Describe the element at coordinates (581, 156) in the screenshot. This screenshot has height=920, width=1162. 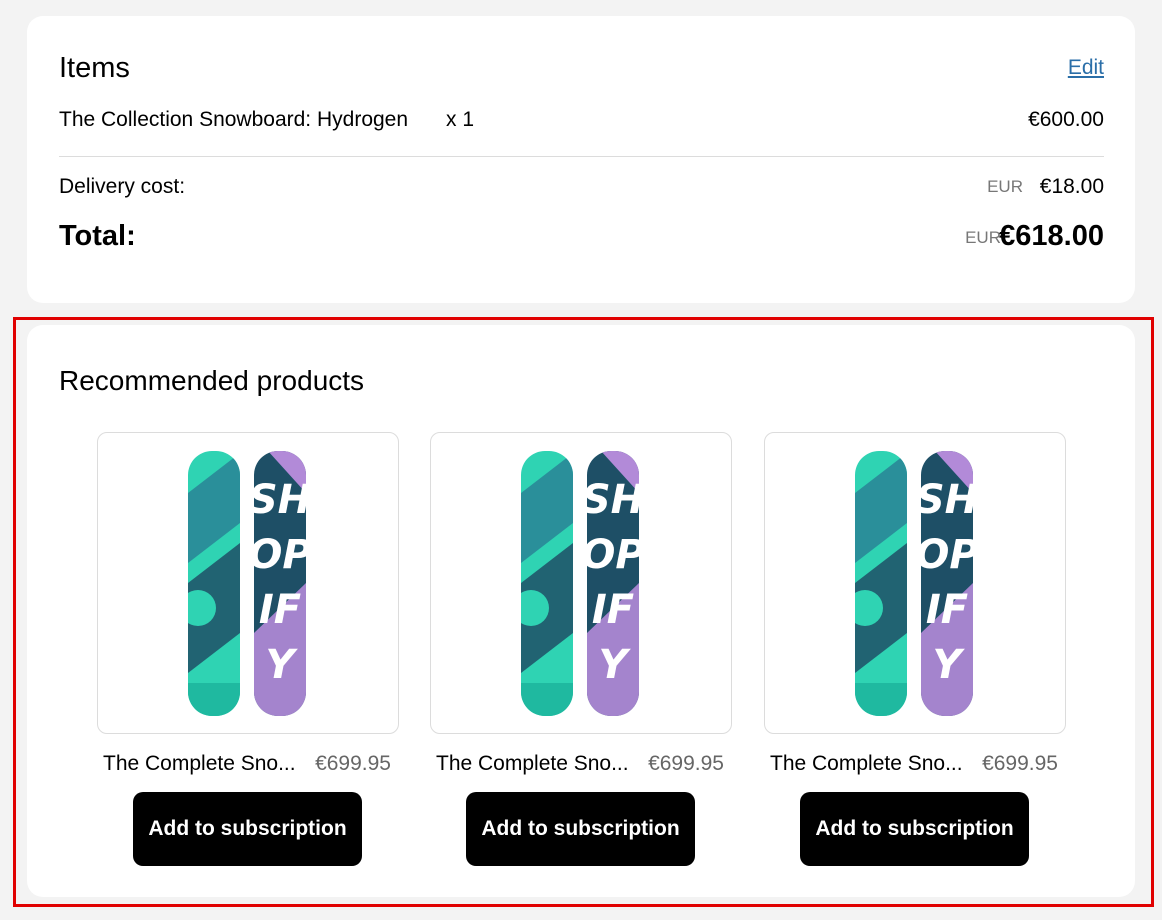
I see `divider` at that location.